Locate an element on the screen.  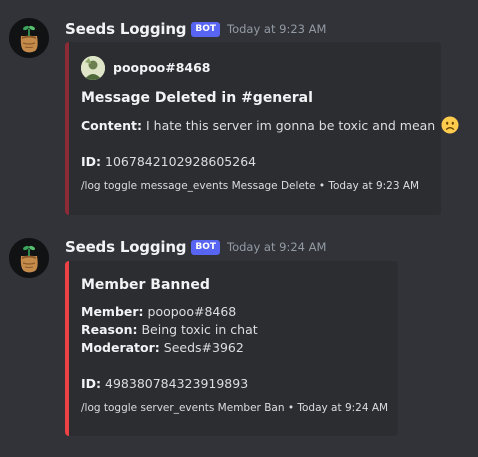
reason-value: Being toxic in chat is located at coordinates (199, 329).